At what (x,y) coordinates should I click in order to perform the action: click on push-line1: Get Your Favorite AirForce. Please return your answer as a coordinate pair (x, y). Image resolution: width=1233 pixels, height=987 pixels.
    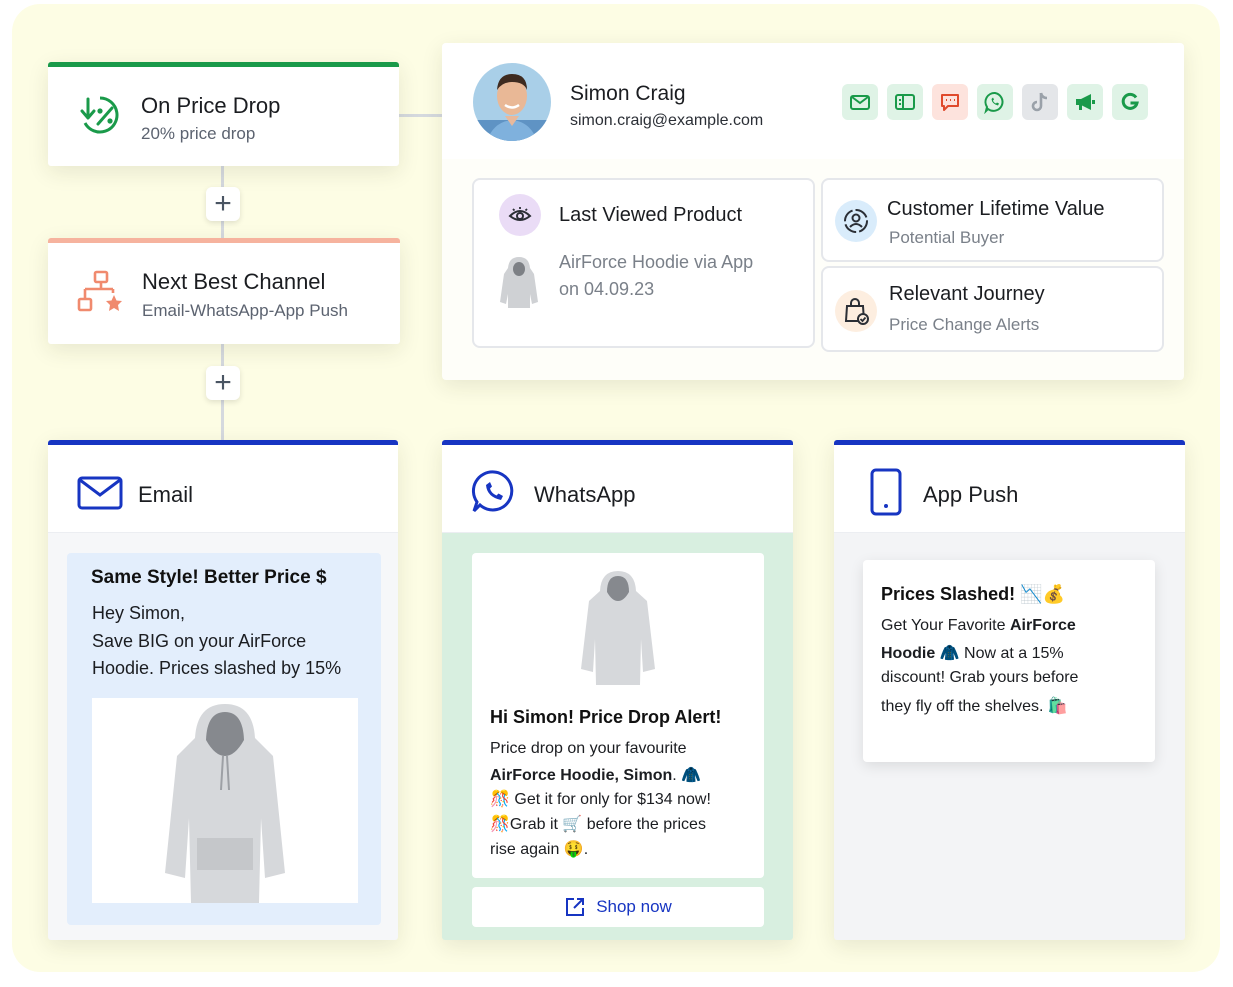
    Looking at the image, I should click on (978, 626).